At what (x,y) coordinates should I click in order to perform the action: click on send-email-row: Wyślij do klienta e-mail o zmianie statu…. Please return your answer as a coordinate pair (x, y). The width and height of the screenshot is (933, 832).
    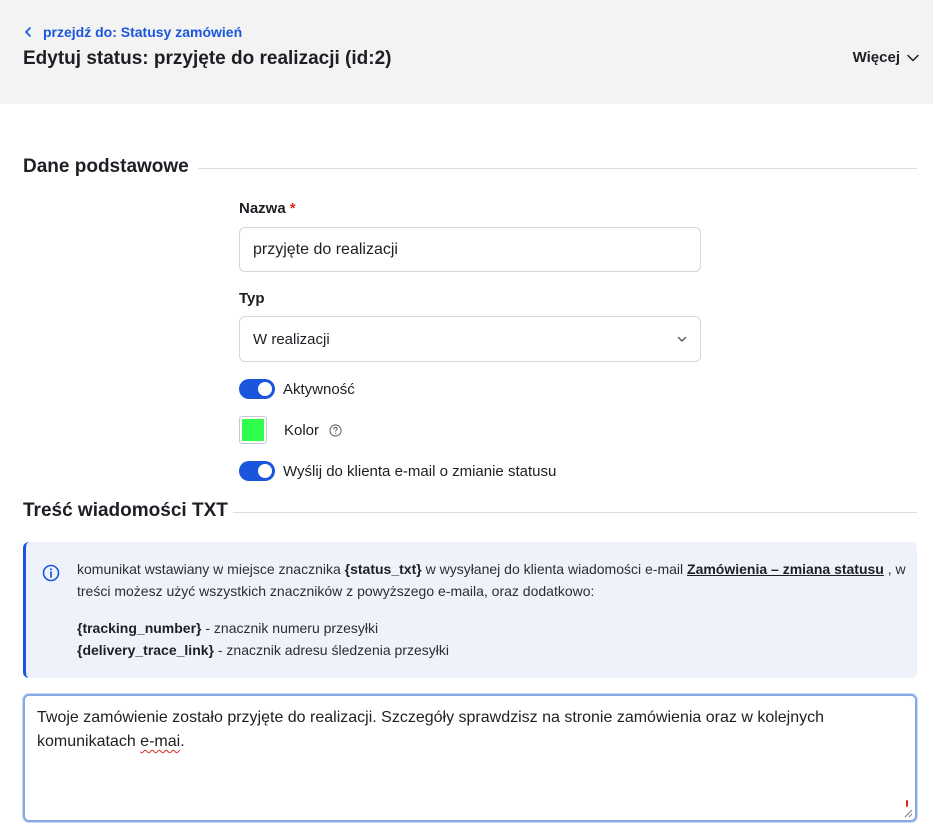
    Looking at the image, I should click on (397, 471).